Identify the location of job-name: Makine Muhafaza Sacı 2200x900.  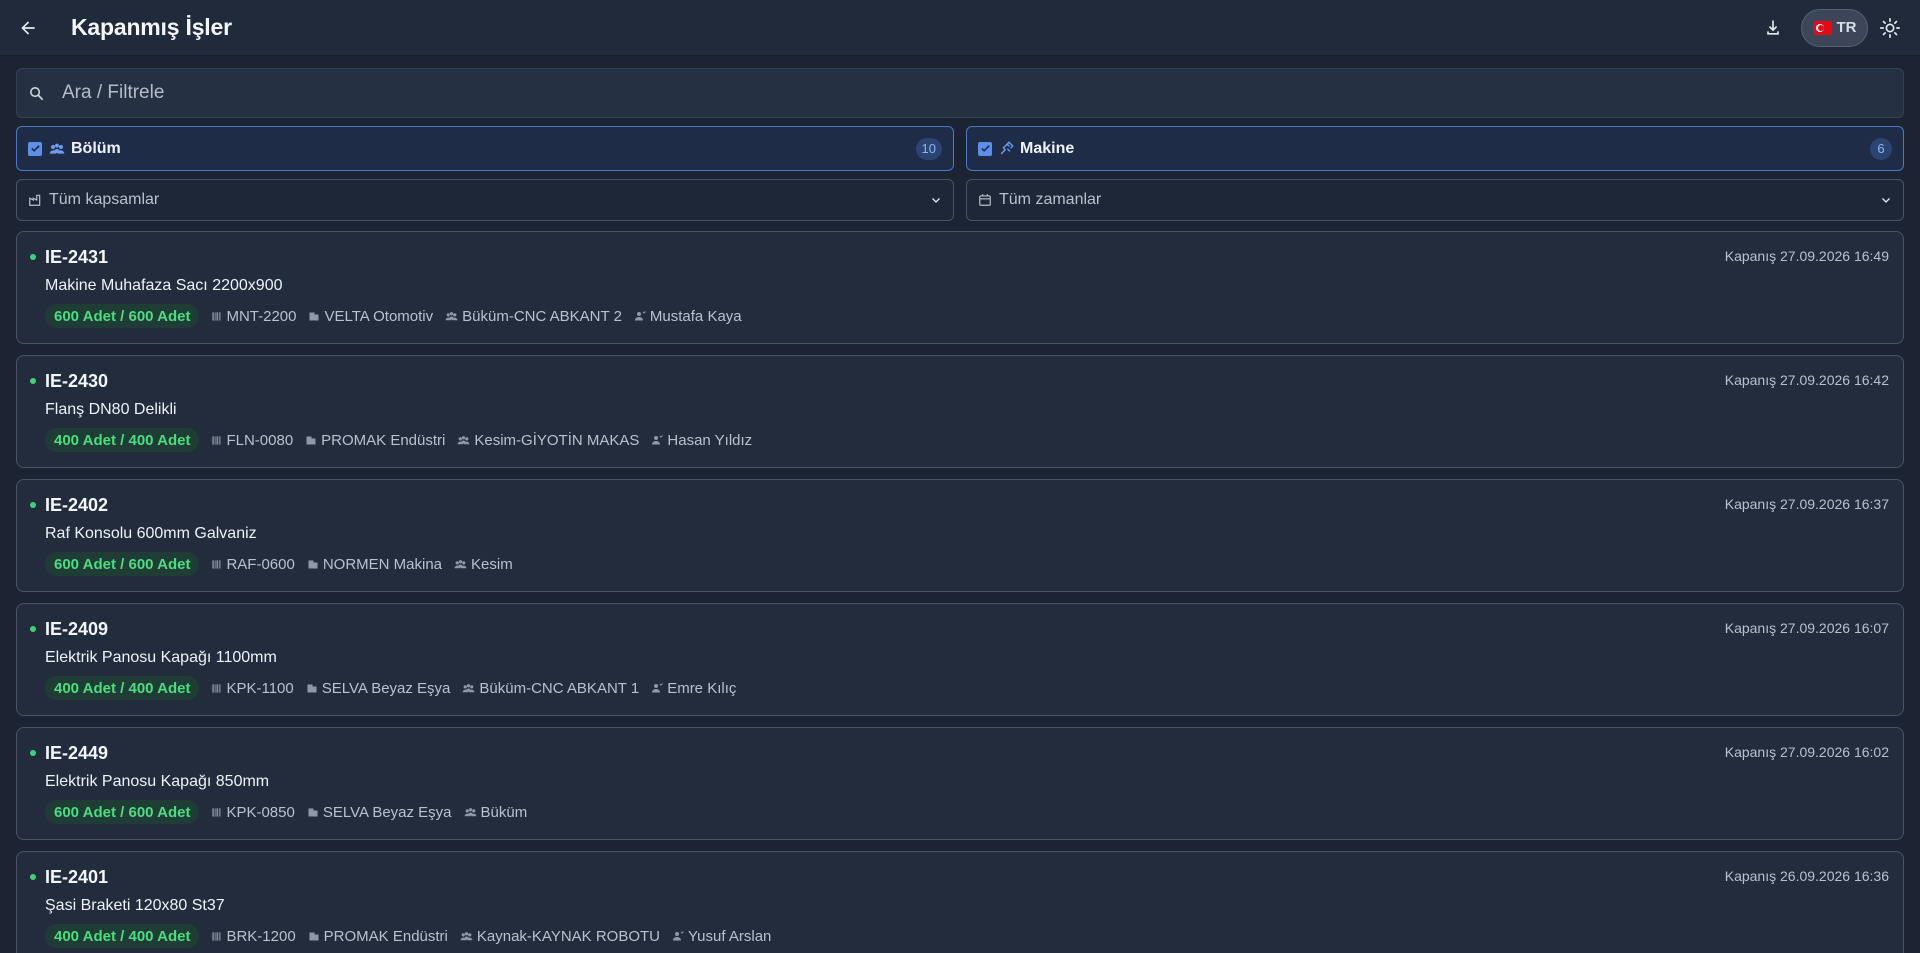
(164, 285).